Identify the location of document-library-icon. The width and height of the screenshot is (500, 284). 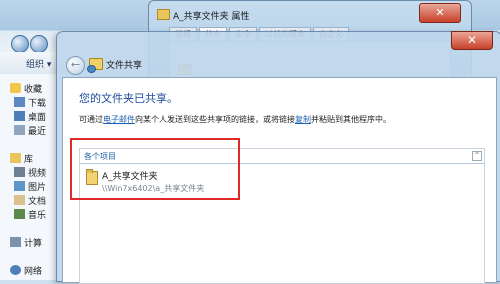
(19, 200).